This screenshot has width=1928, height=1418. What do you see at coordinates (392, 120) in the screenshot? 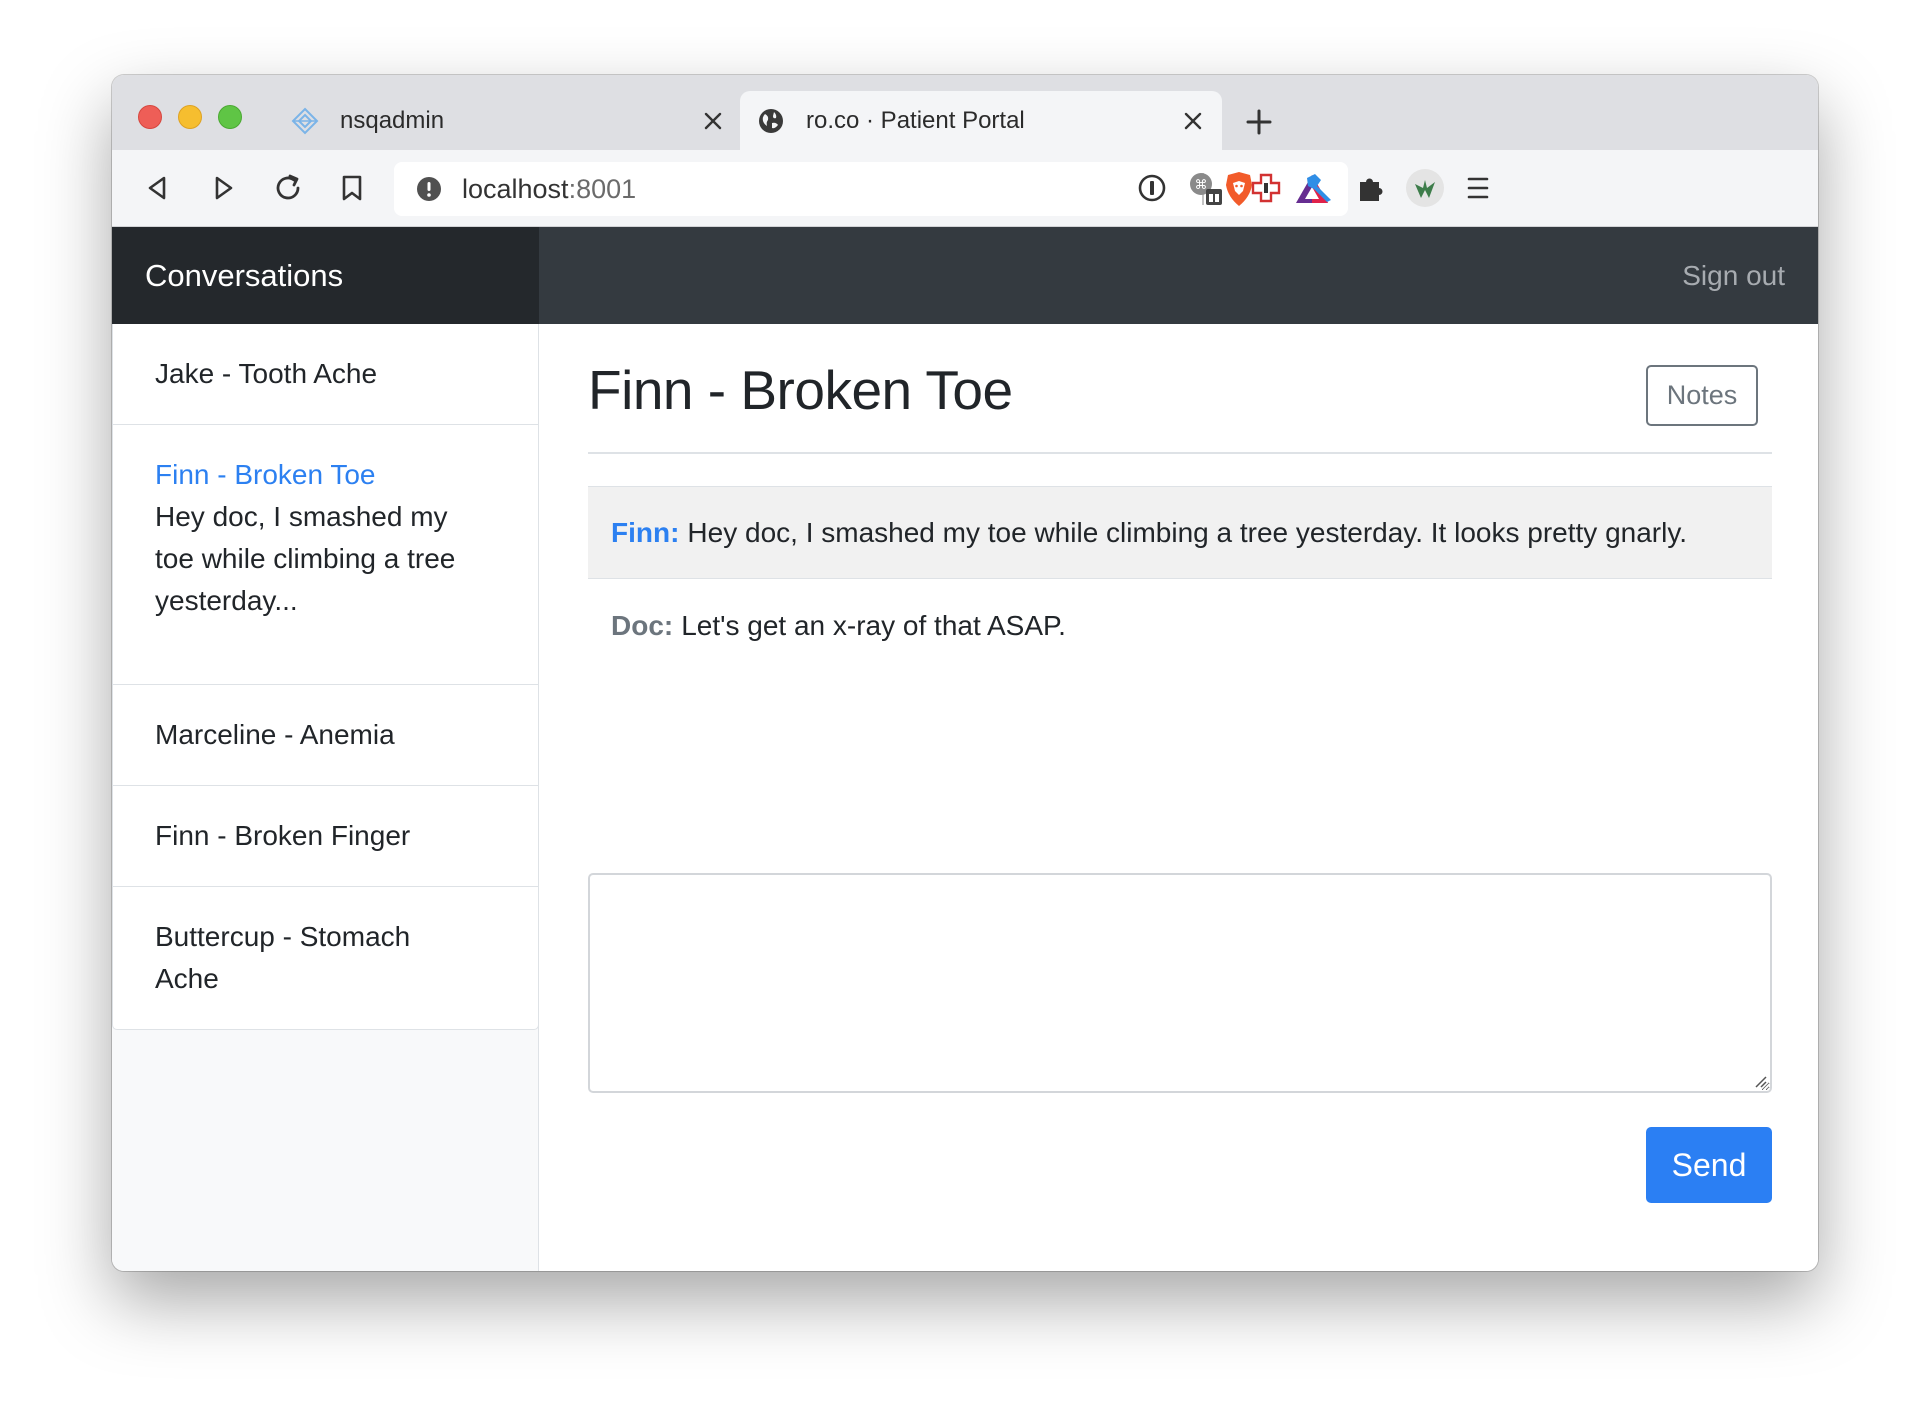
I see `tab-title: nsqadmin` at bounding box center [392, 120].